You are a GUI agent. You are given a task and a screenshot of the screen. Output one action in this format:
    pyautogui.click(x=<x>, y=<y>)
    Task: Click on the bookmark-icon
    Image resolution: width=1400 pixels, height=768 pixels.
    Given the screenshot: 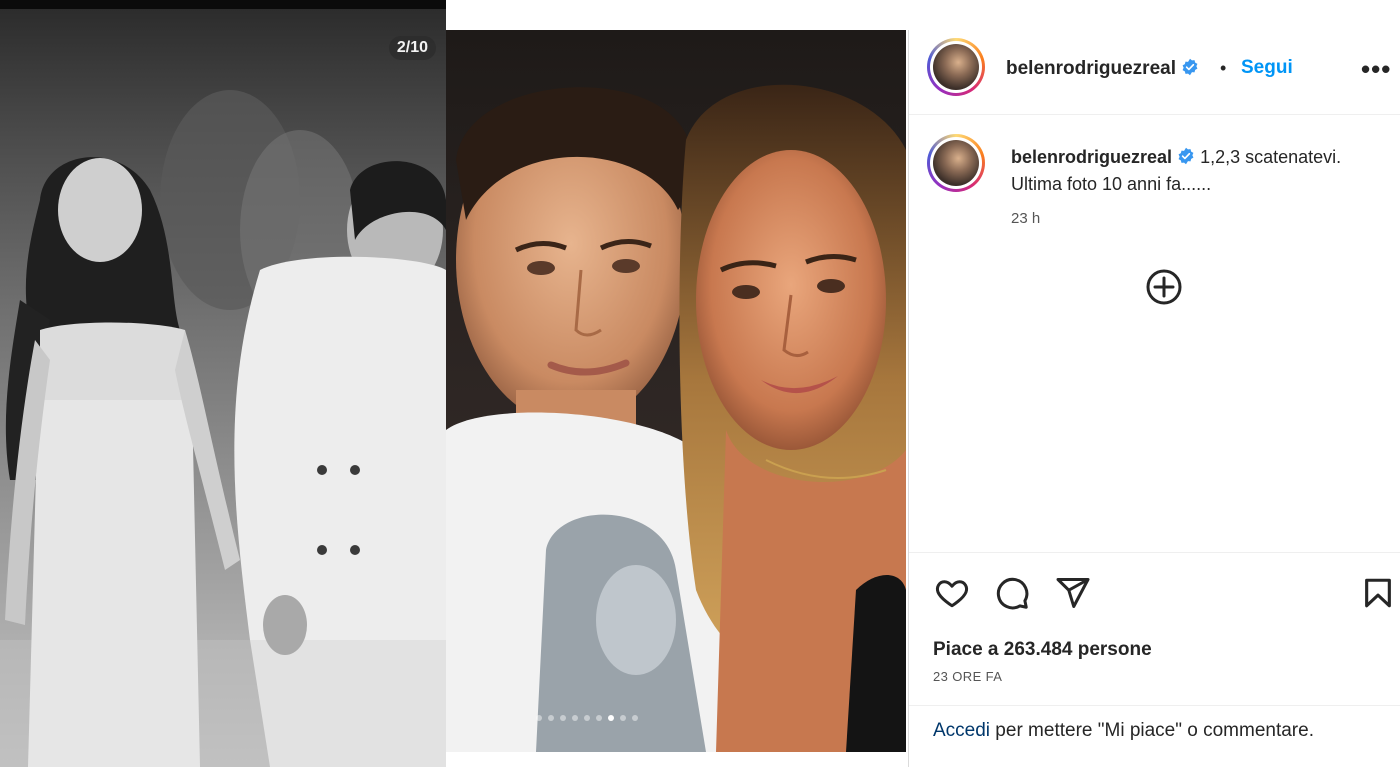 What is the action you would take?
    pyautogui.click(x=1378, y=593)
    